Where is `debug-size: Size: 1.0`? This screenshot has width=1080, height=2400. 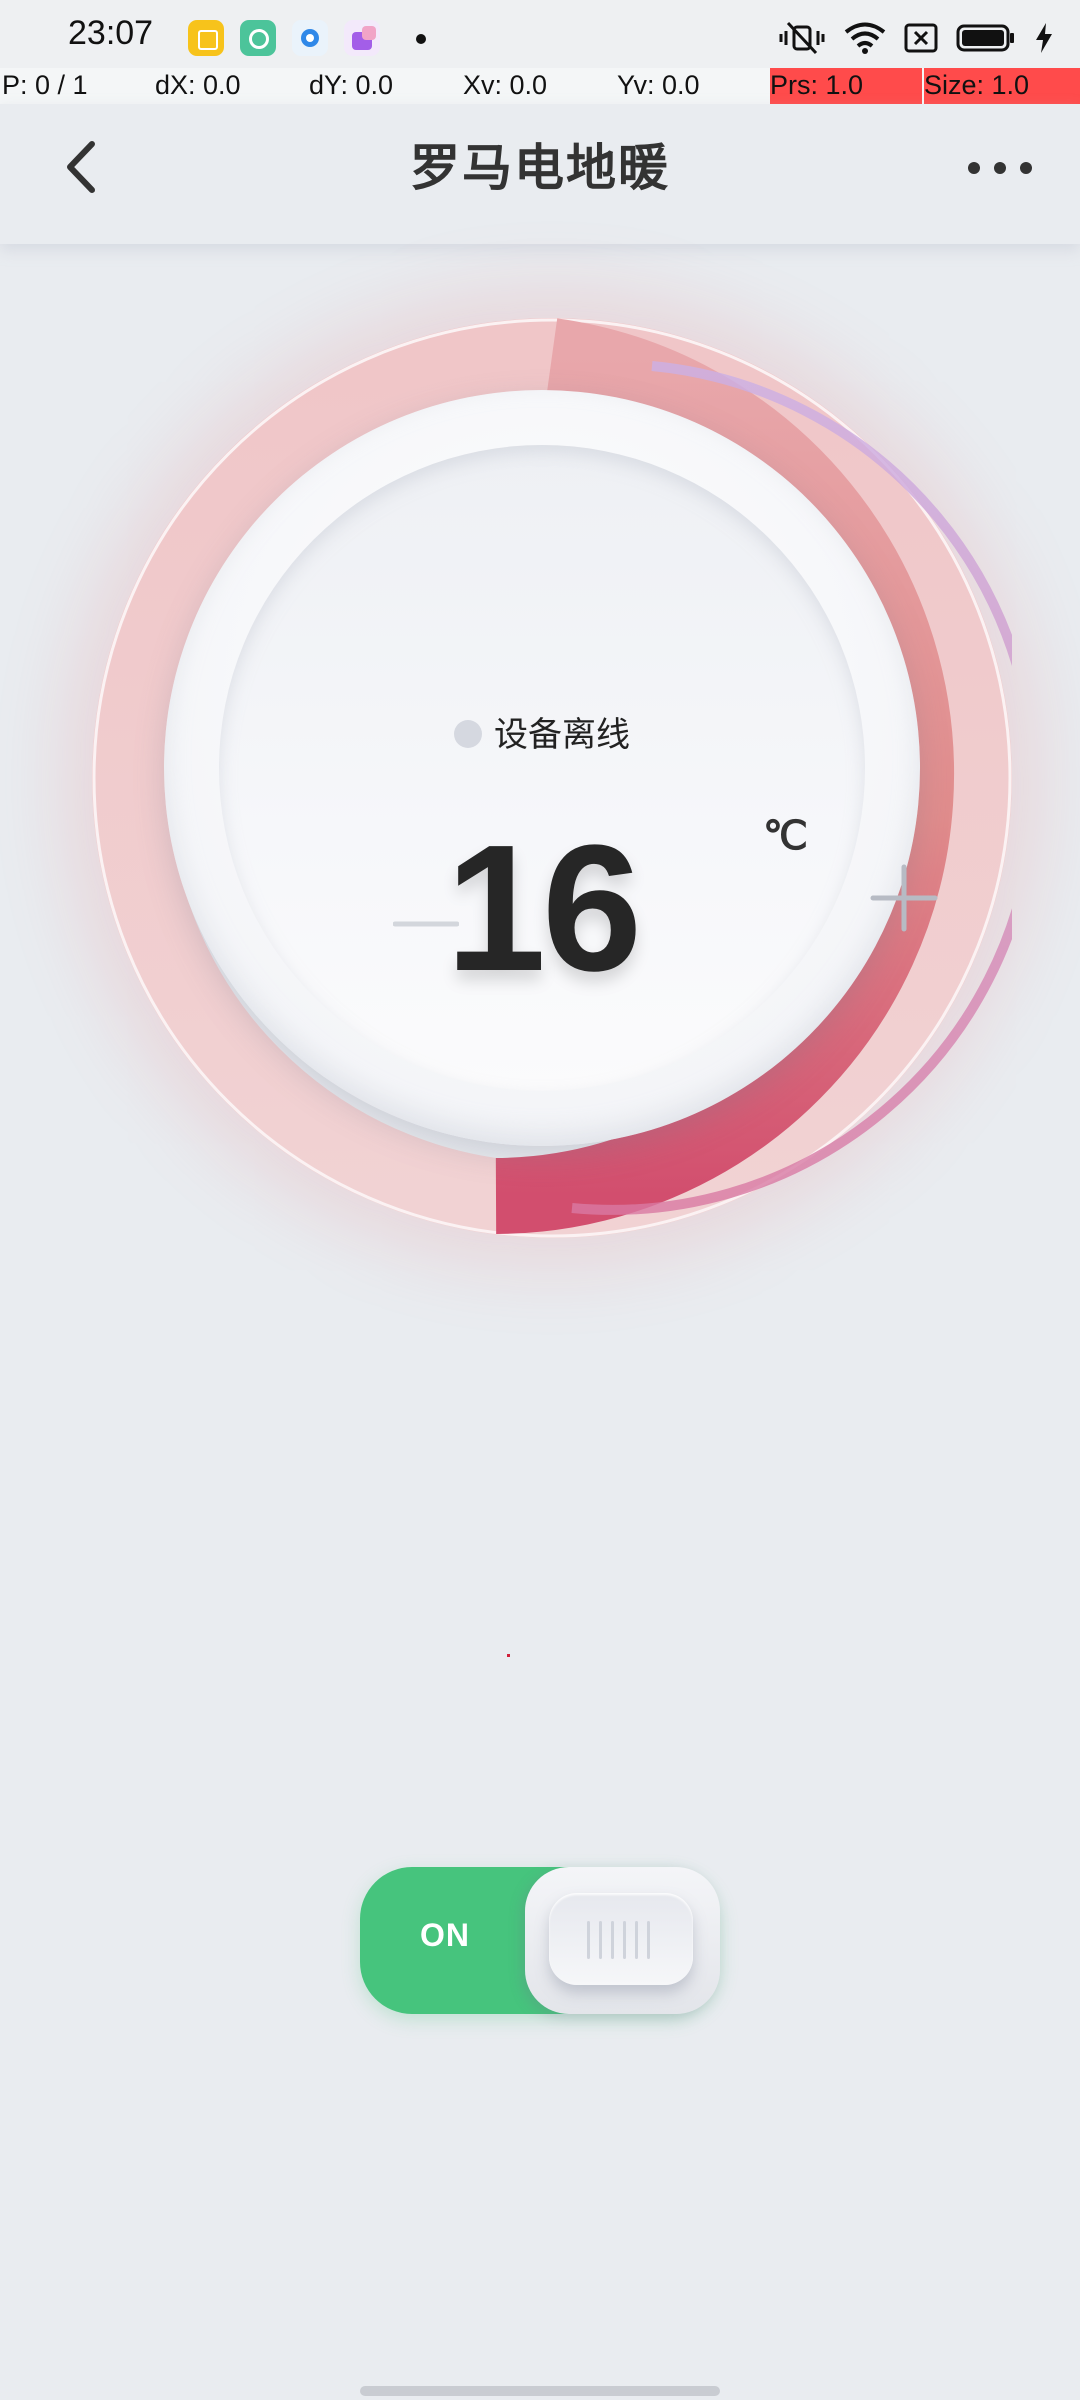 debug-size: Size: 1.0 is located at coordinates (1002, 86).